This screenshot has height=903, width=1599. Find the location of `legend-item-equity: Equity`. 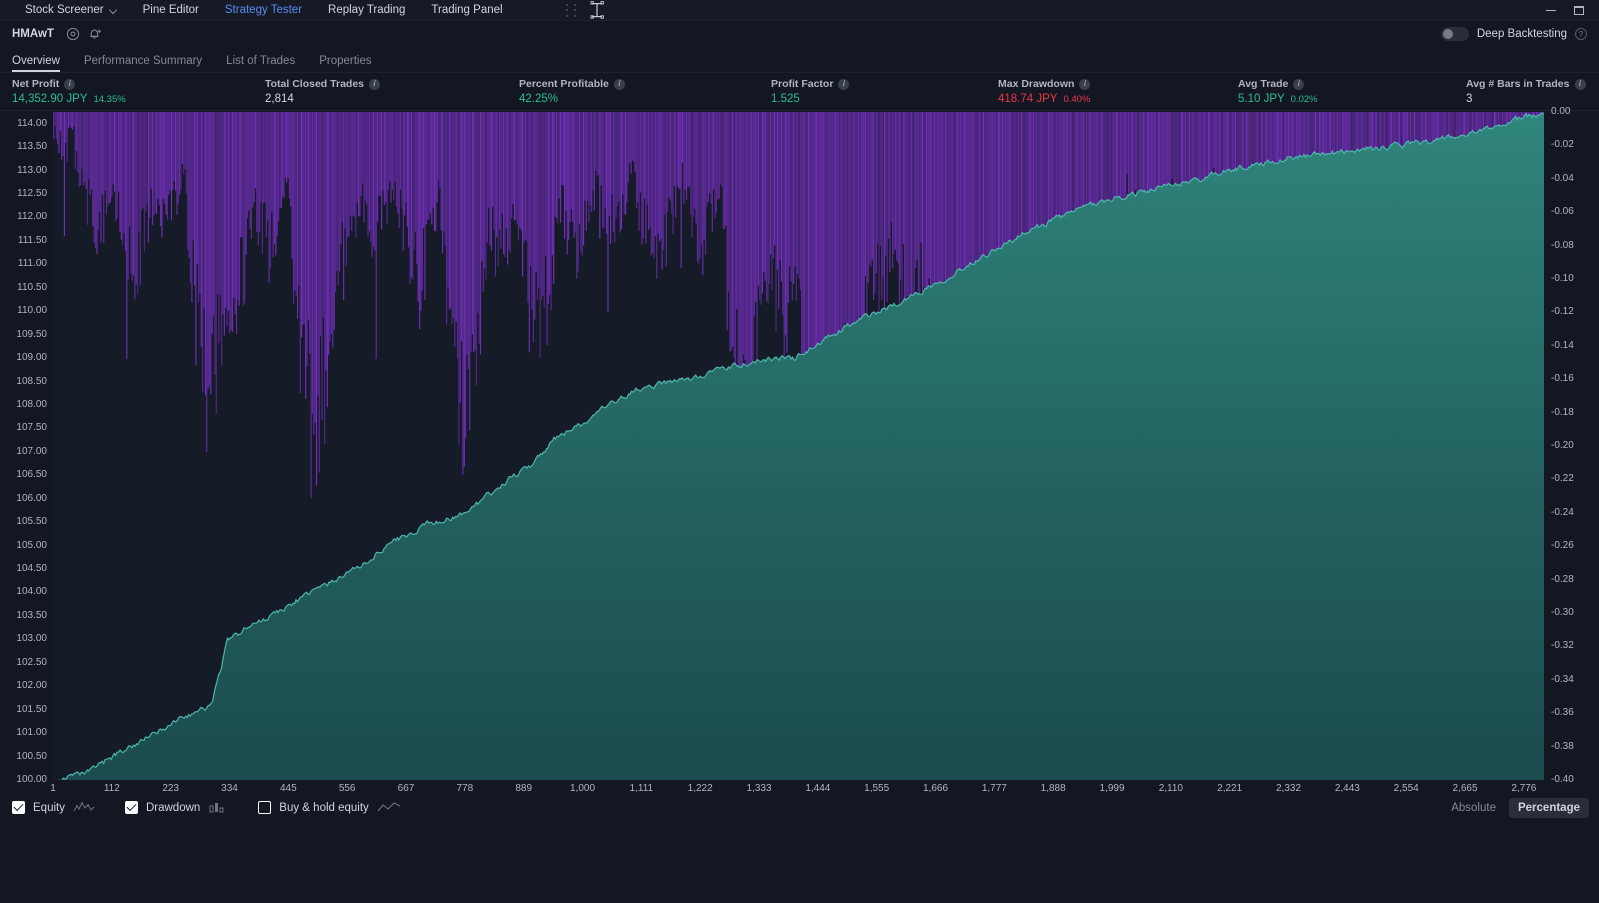

legend-item-equity: Equity is located at coordinates (53, 807).